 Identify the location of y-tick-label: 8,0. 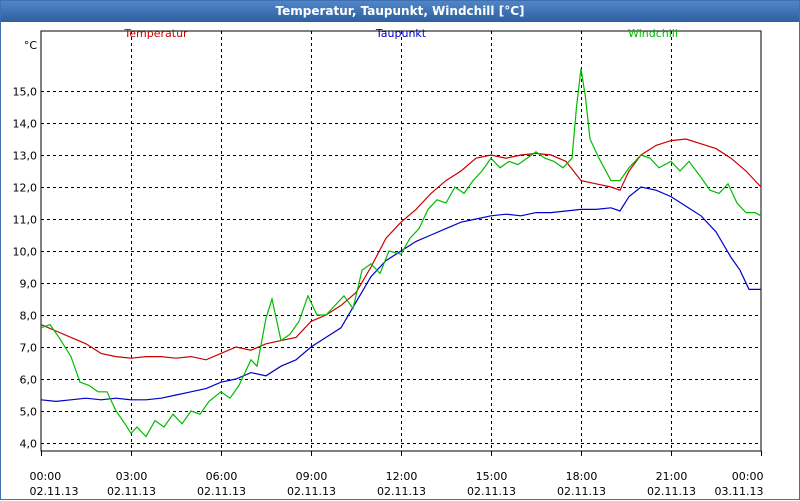
(29, 316).